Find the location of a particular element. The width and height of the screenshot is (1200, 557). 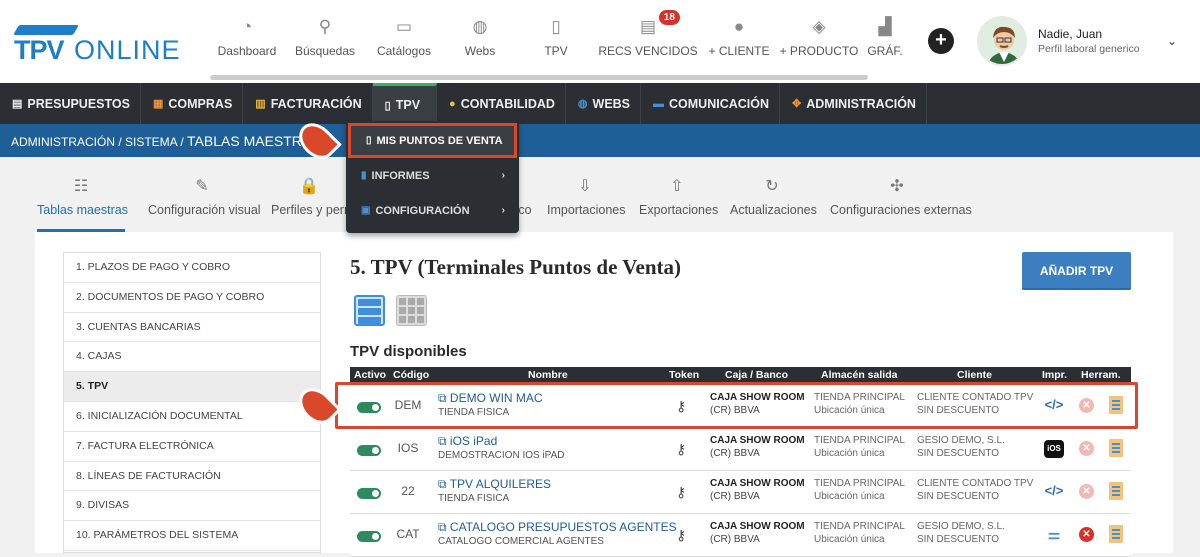

list-item: 9. DIVISAS is located at coordinates (192, 506).